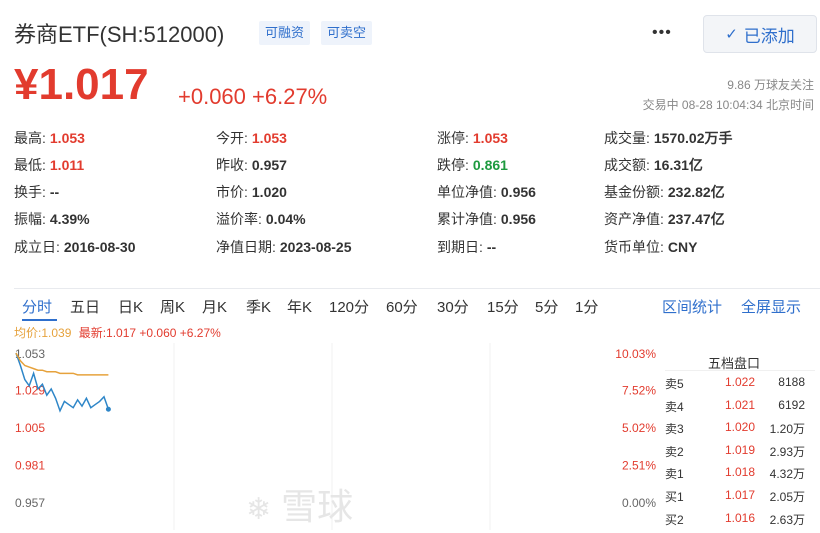 The width and height of the screenshot is (820, 533). I want to click on stat-item: 净值日期: 2023-08-25, so click(284, 247).